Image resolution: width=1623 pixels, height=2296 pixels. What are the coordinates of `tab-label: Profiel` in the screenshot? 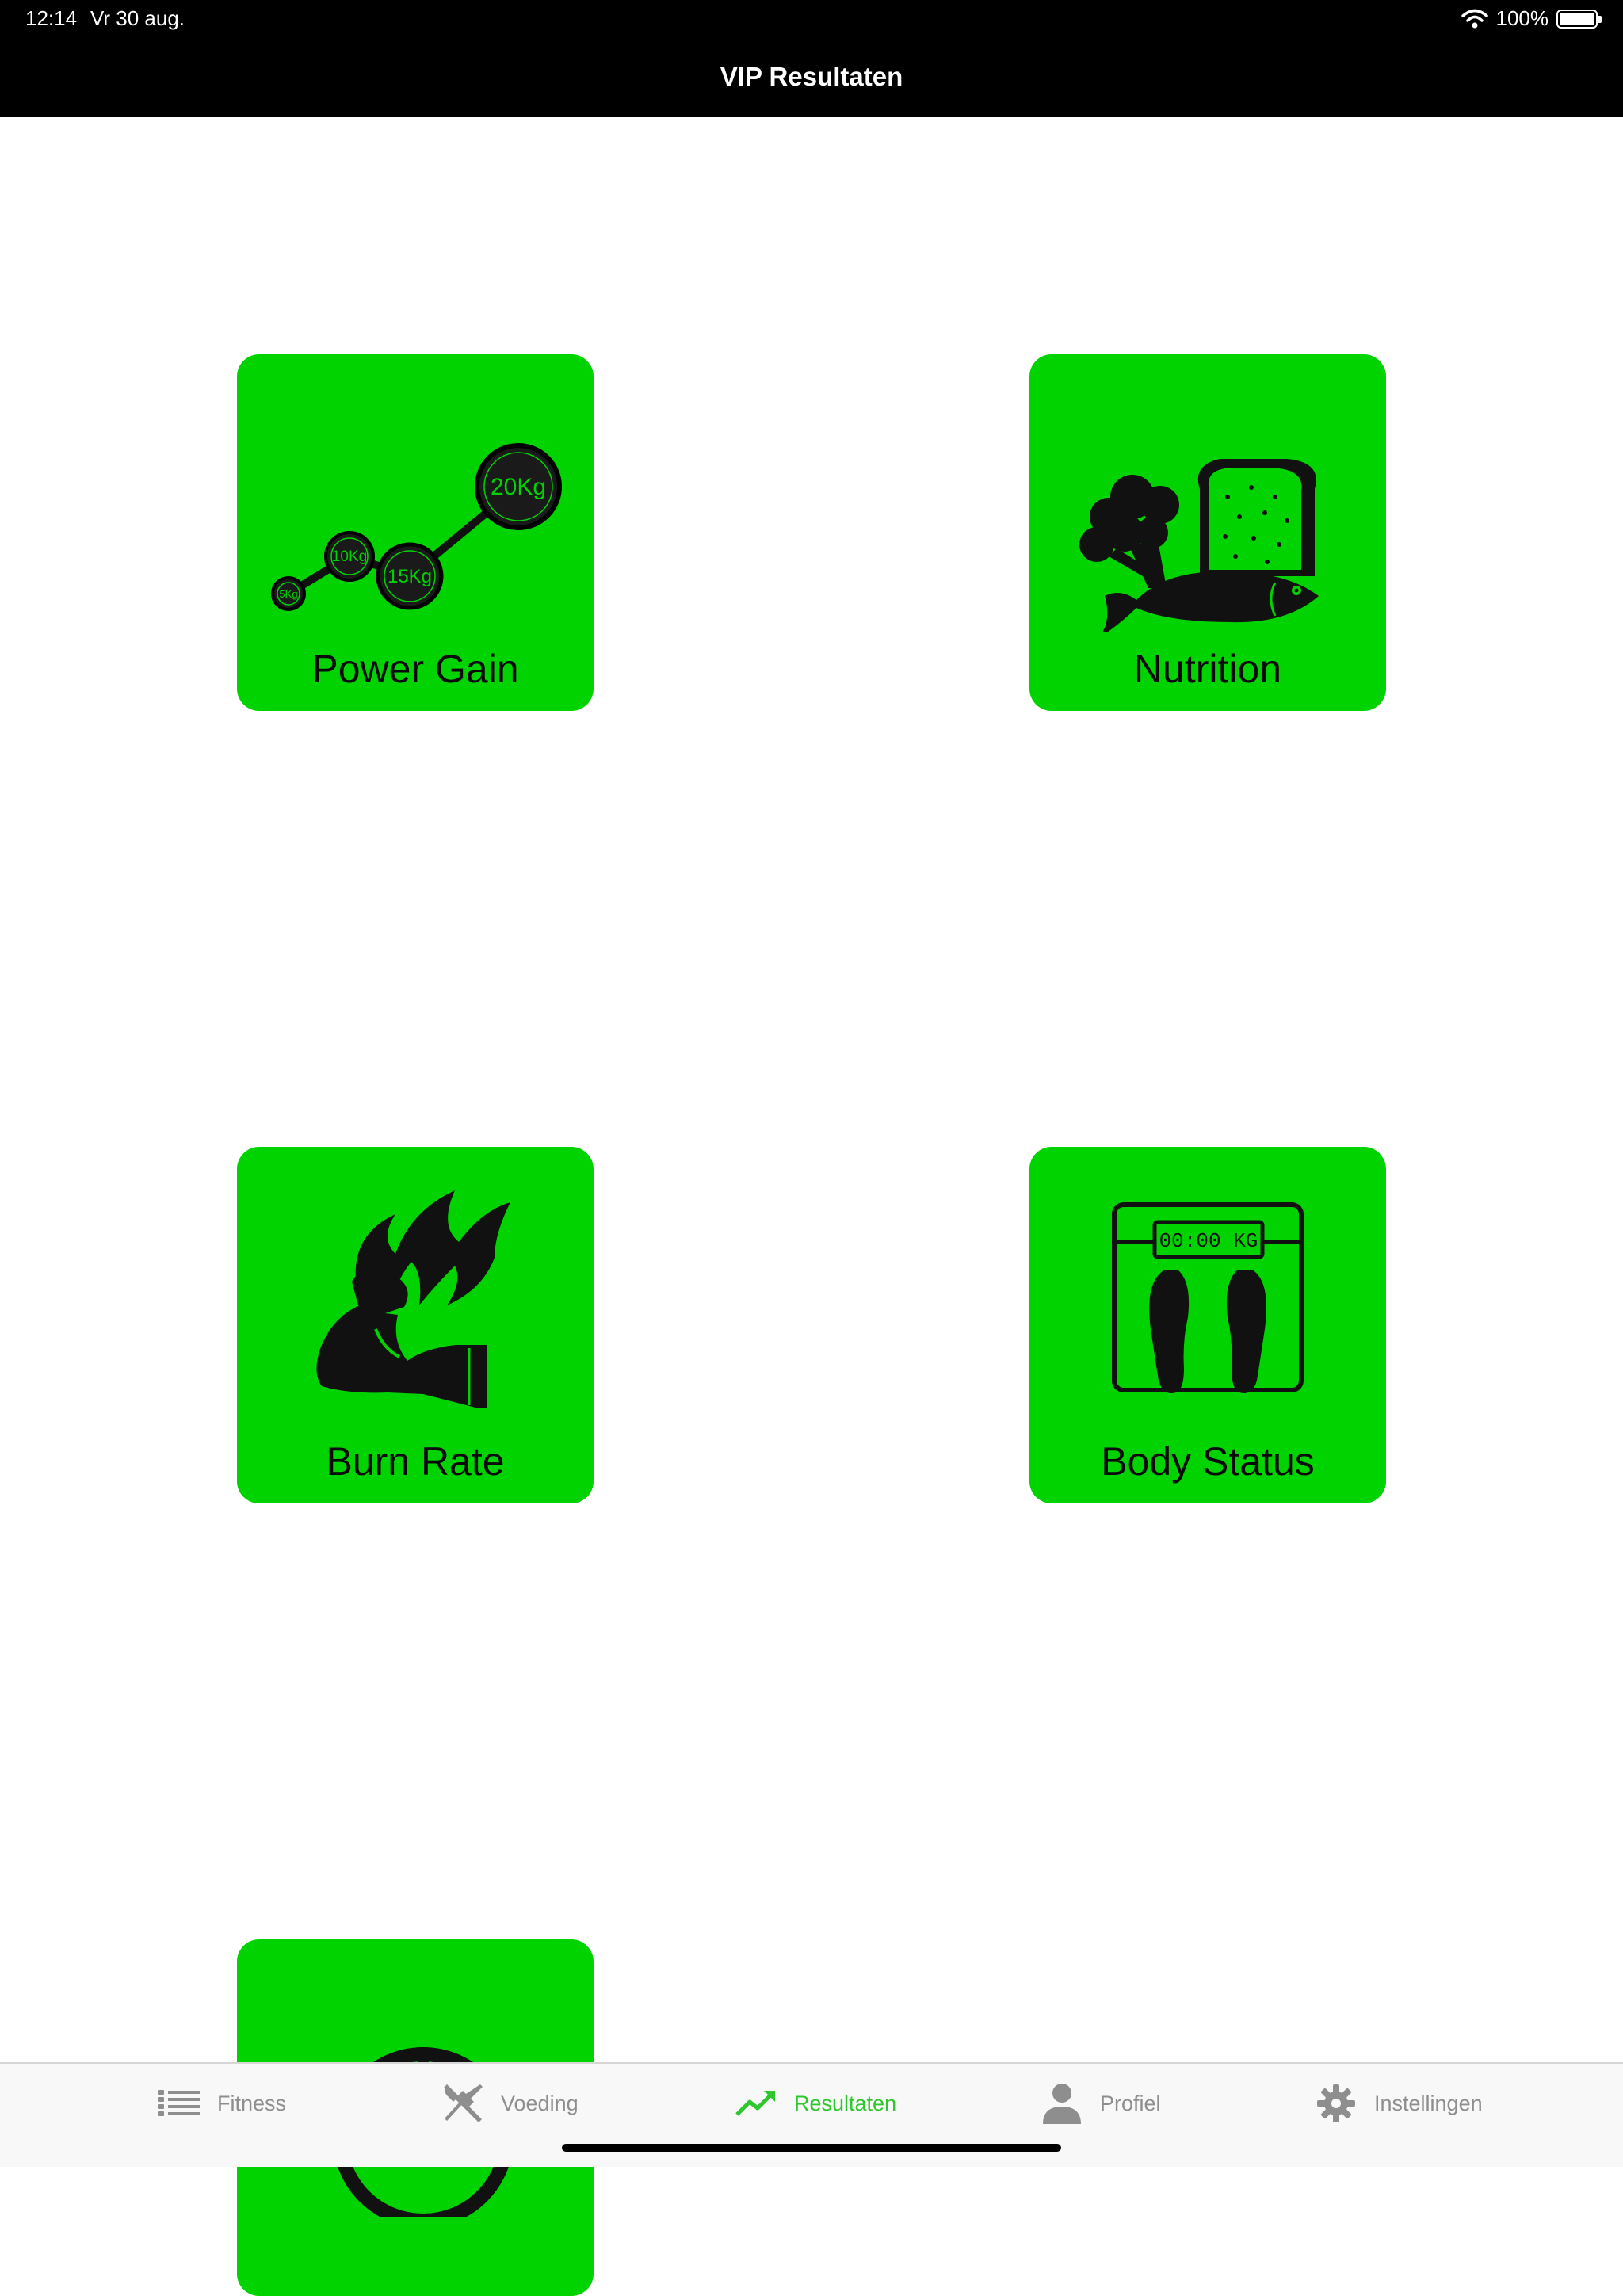 It's located at (1131, 2103).